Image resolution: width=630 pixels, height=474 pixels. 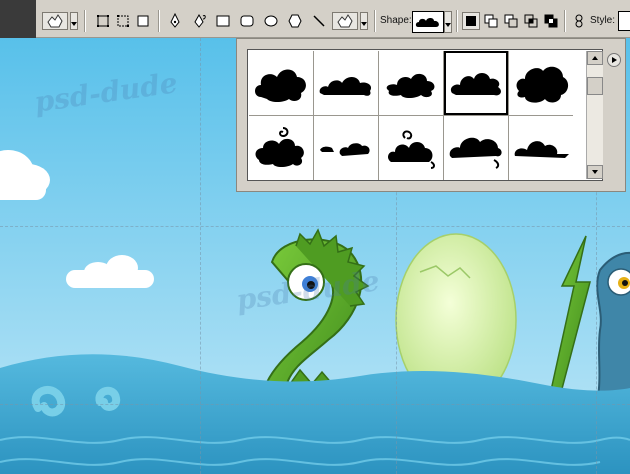 I want to click on arrow-down-icon, so click(x=595, y=172).